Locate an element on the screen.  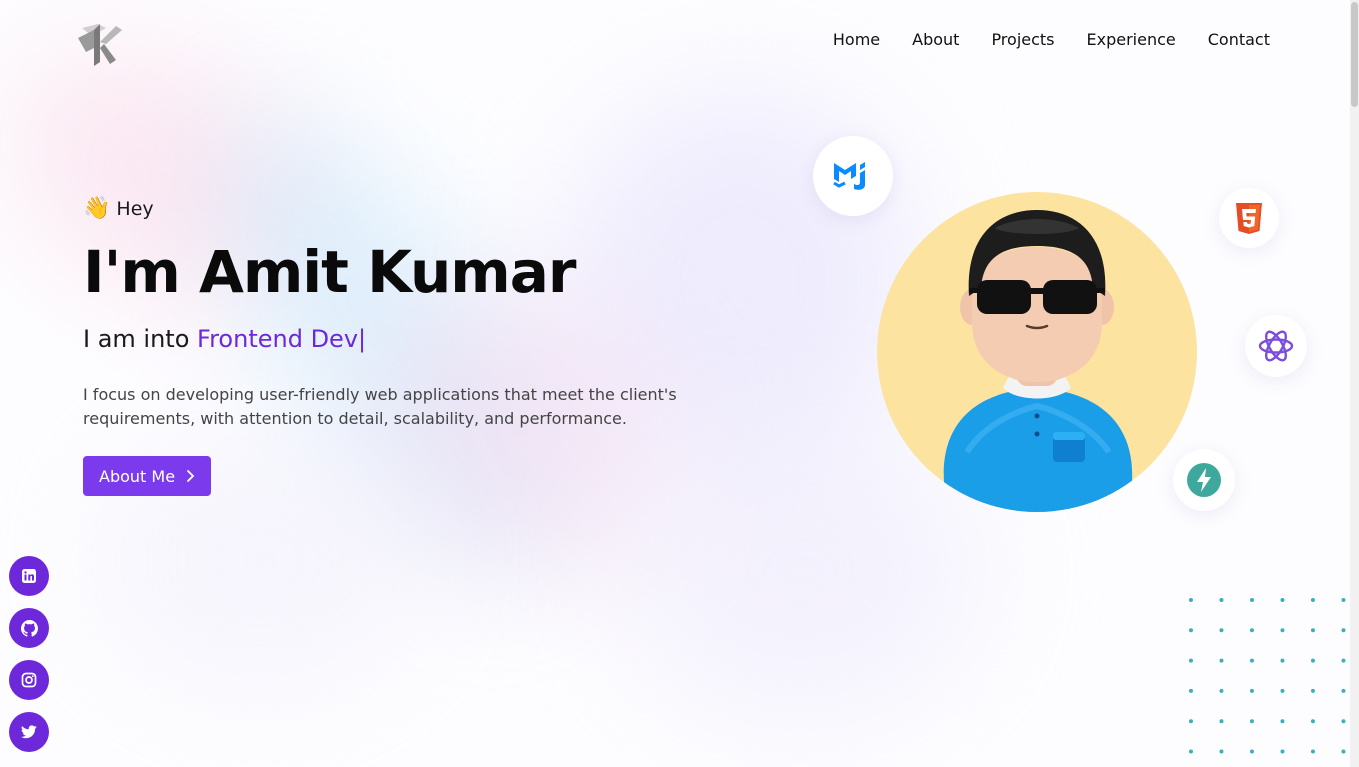
nav-experience: Experience is located at coordinates (1131, 39).